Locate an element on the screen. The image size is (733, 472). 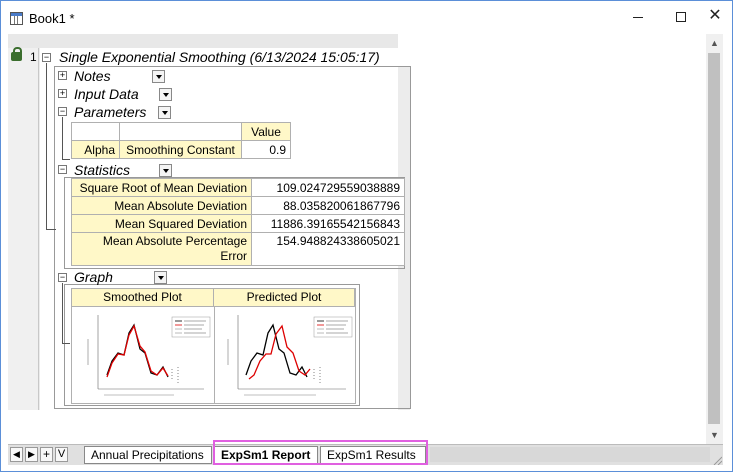
statistic-label-text: Mean Absolute Percentage Error is located at coordinates (174, 248).